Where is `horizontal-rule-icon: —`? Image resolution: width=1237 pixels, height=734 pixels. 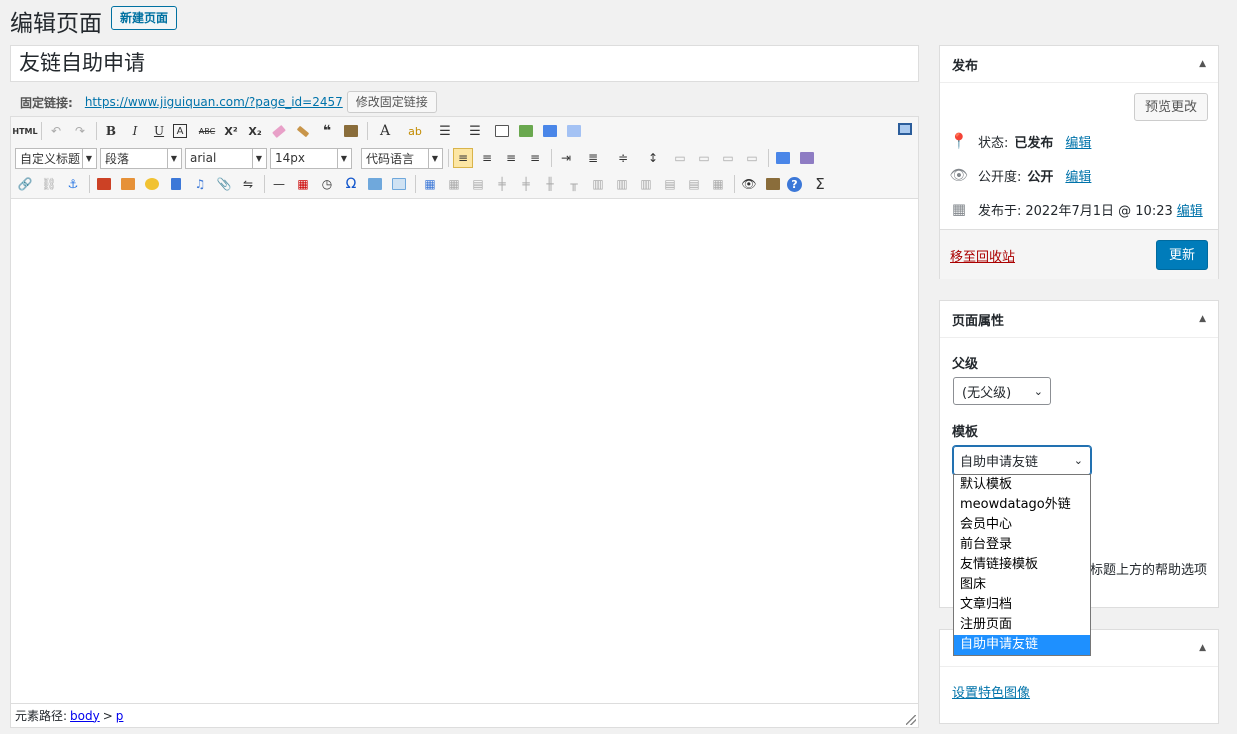 horizontal-rule-icon: — is located at coordinates (279, 184).